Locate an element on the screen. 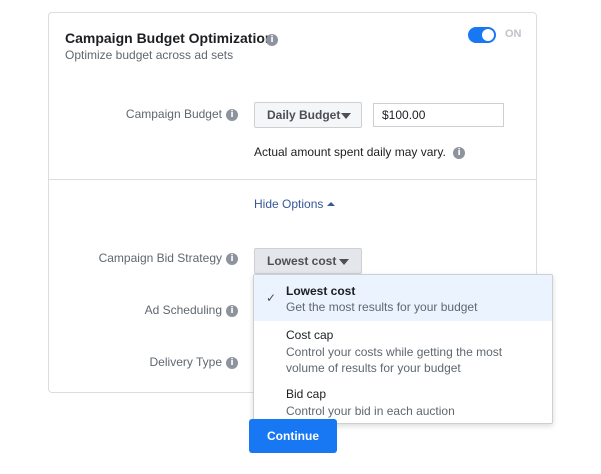 The image size is (601, 474). option-description: Get the most results for your budget is located at coordinates (382, 307).